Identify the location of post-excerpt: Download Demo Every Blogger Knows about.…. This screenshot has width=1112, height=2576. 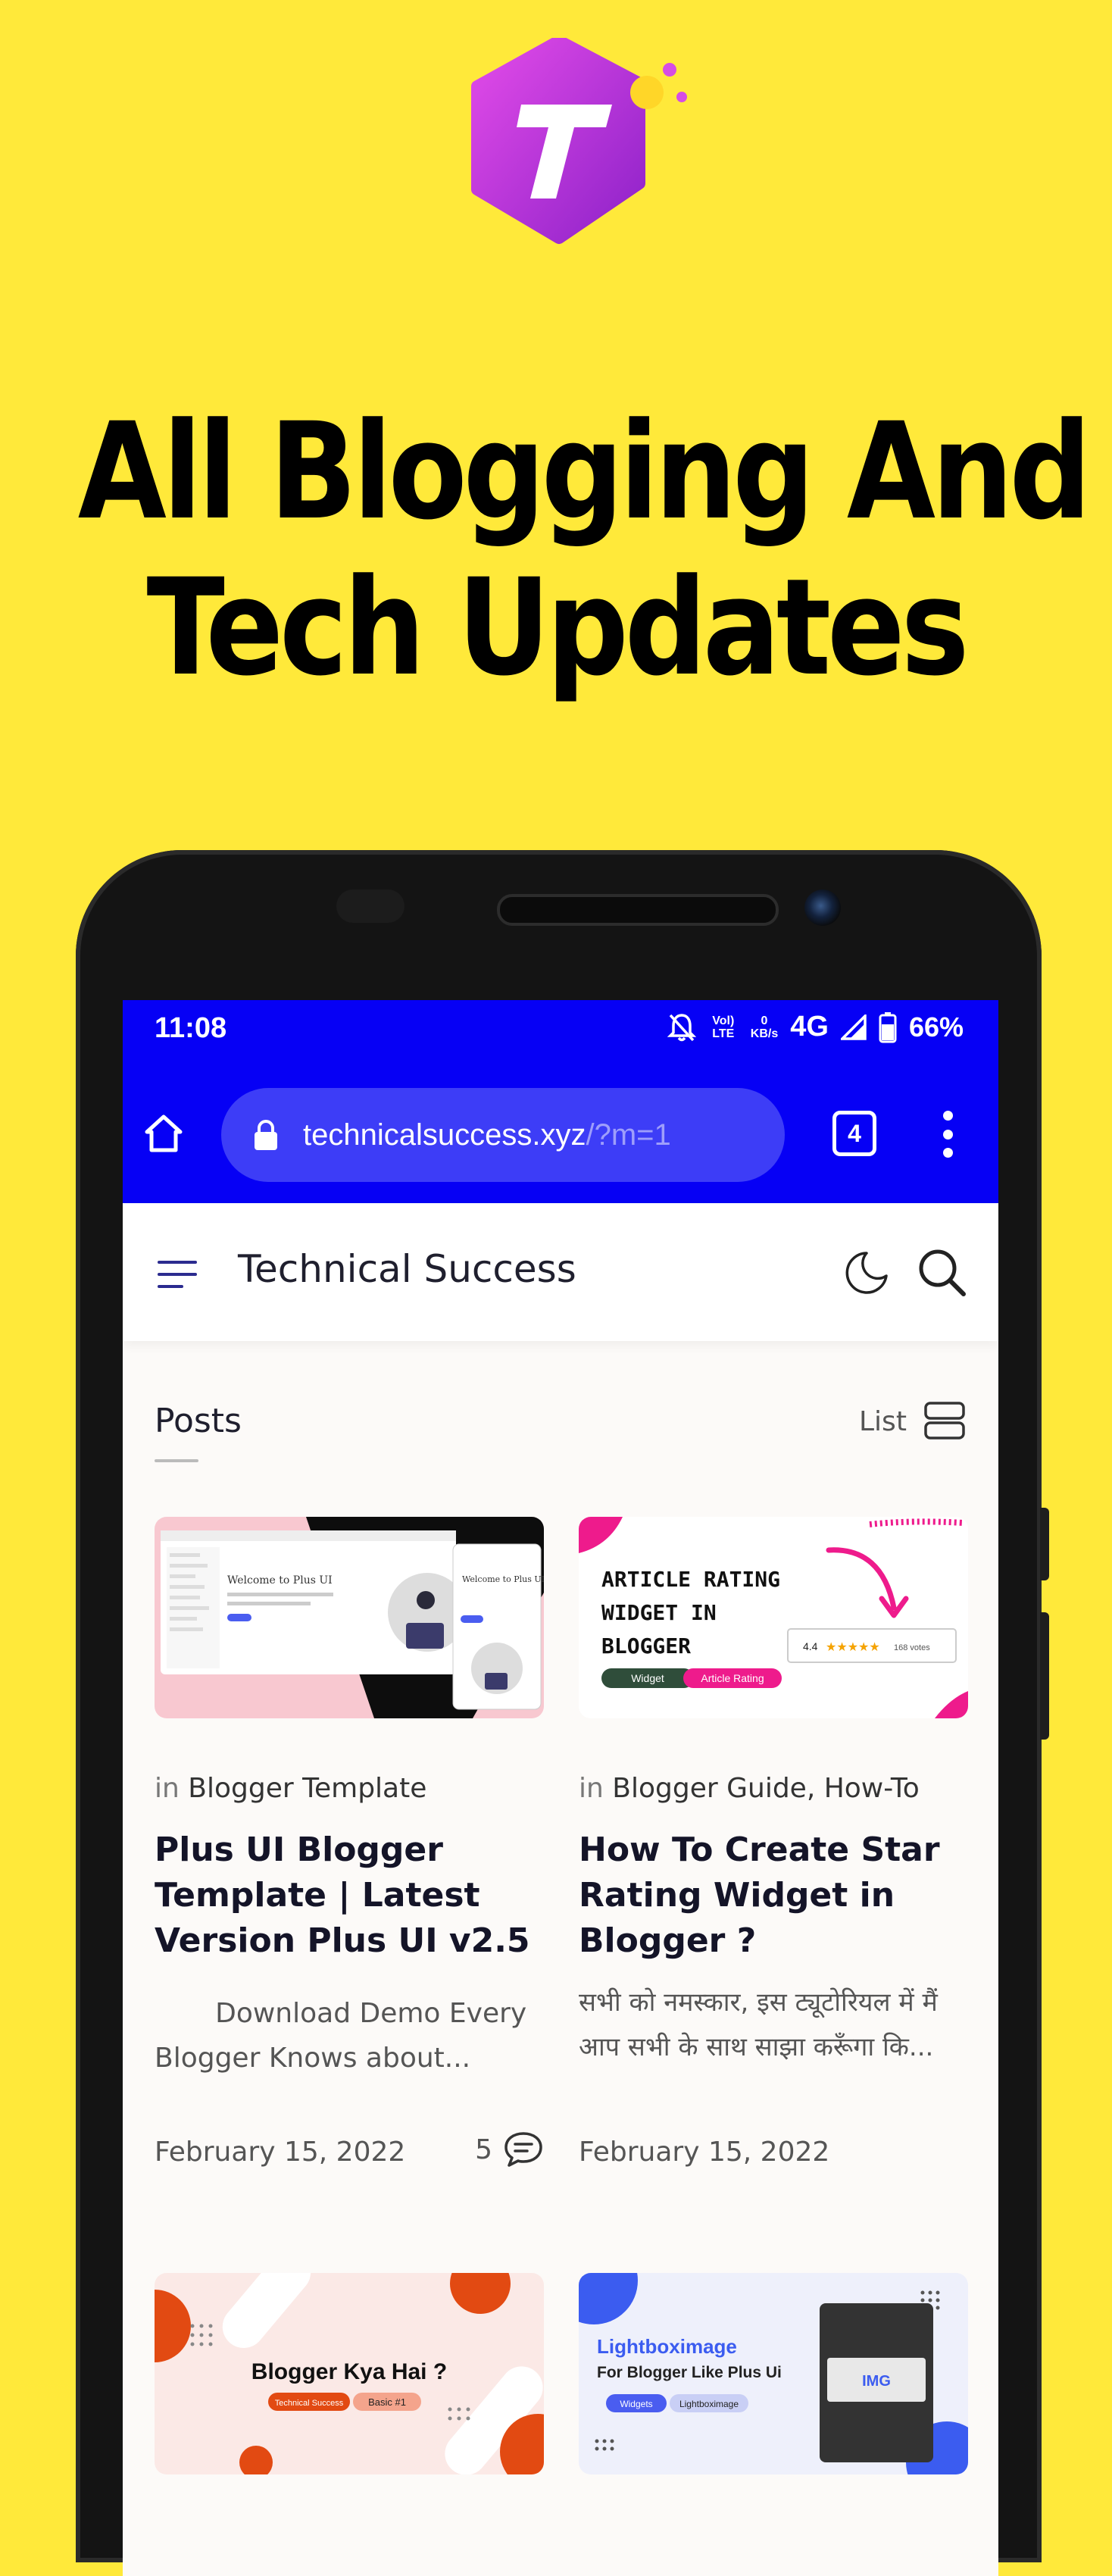
(341, 2036).